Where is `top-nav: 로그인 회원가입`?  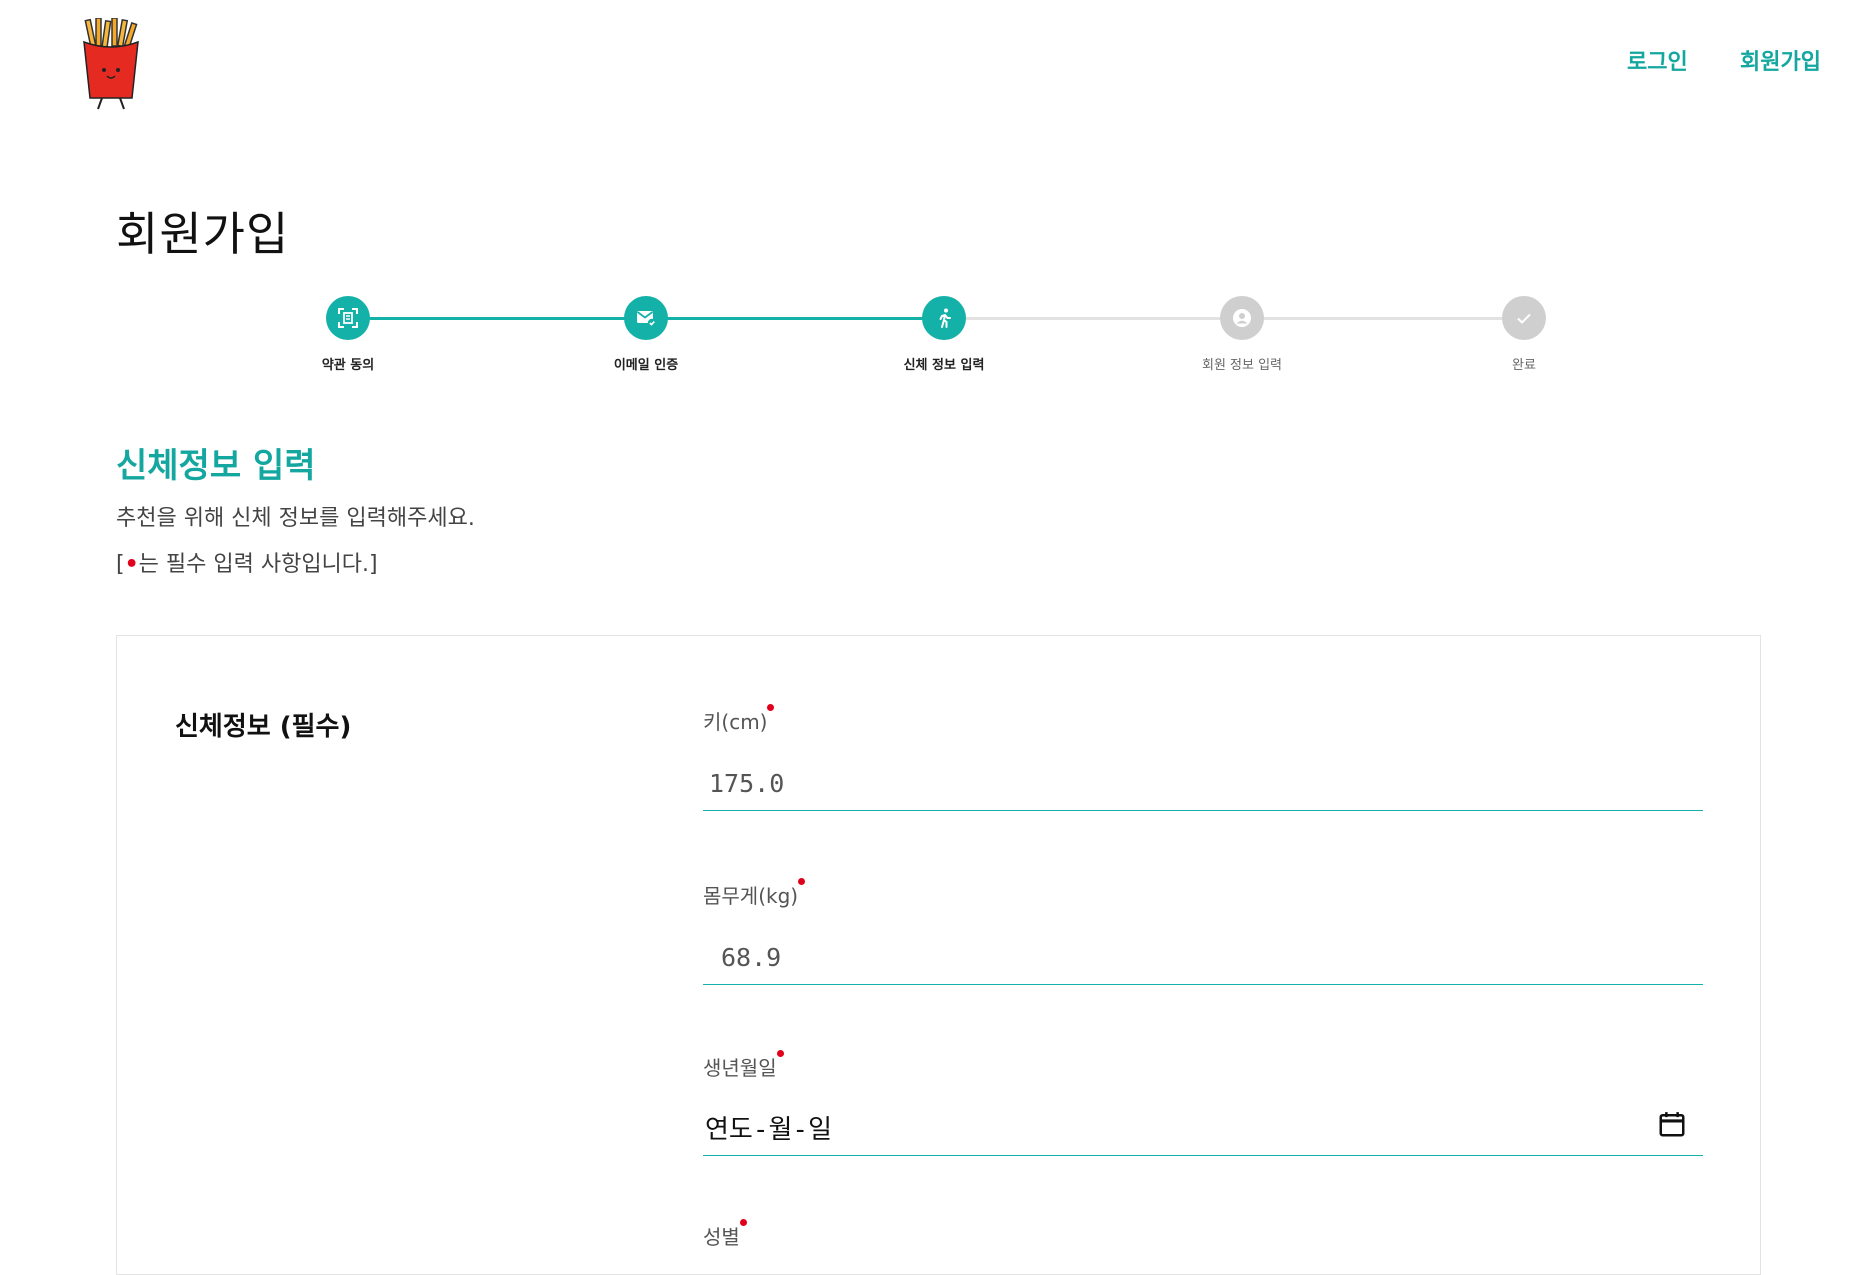 top-nav: 로그인 회원가입 is located at coordinates (935, 64).